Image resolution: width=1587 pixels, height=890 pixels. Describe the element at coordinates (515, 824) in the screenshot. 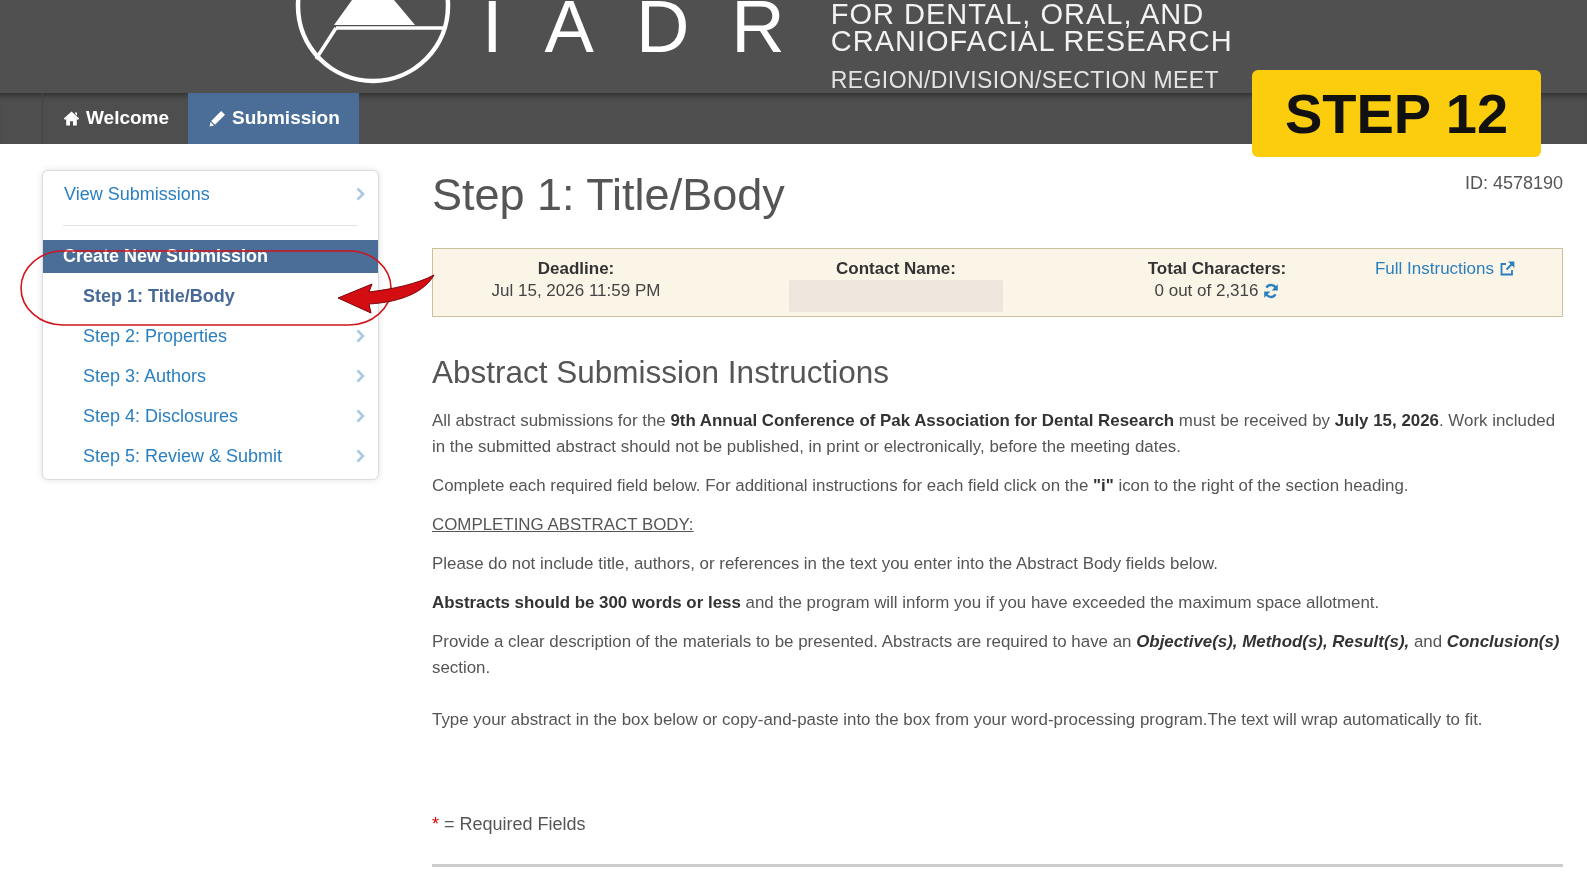

I see `required-fields-note: = Required Fields` at that location.